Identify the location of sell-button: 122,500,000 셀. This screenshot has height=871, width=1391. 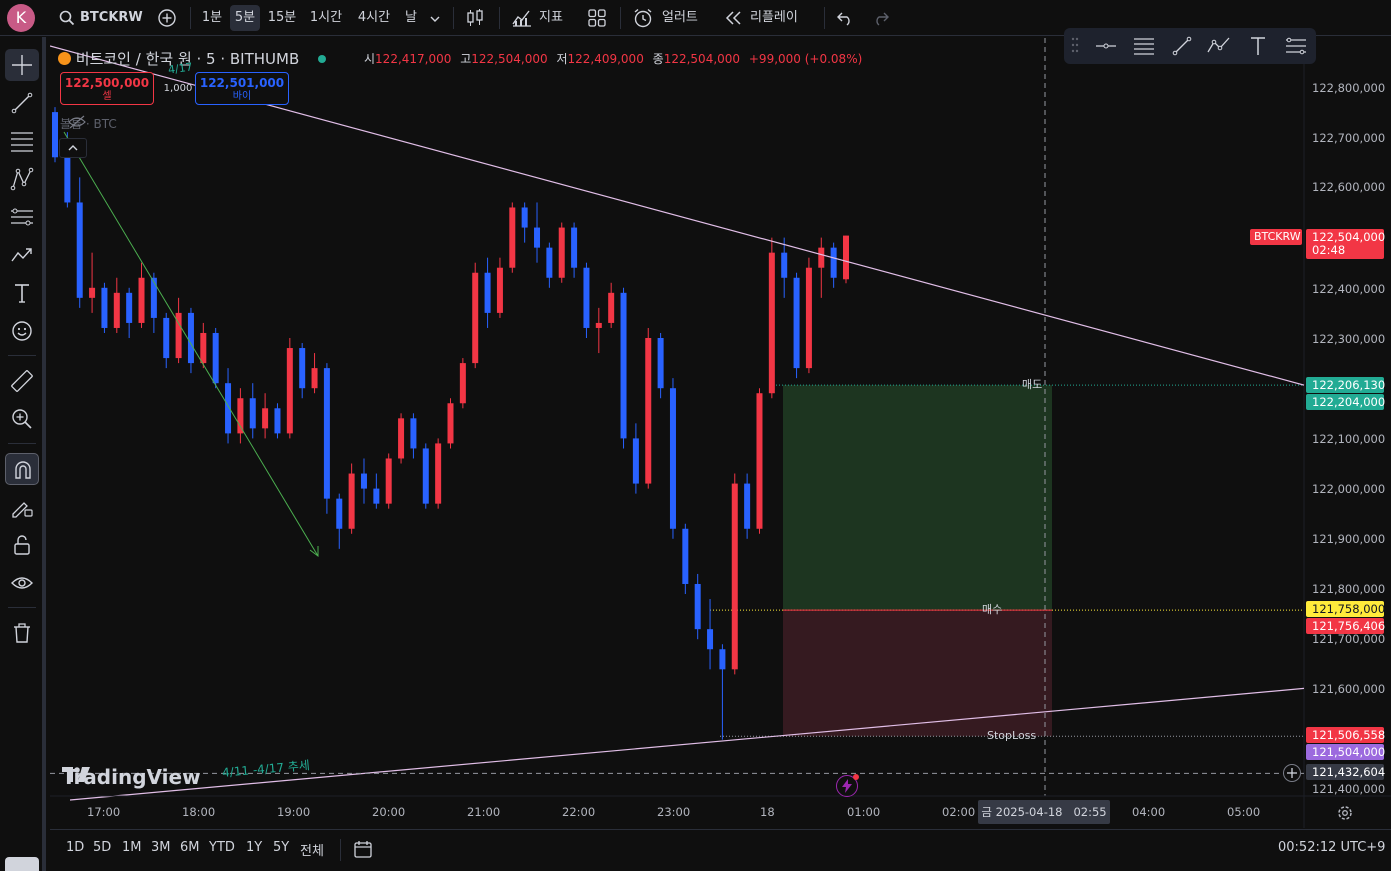
(107, 88).